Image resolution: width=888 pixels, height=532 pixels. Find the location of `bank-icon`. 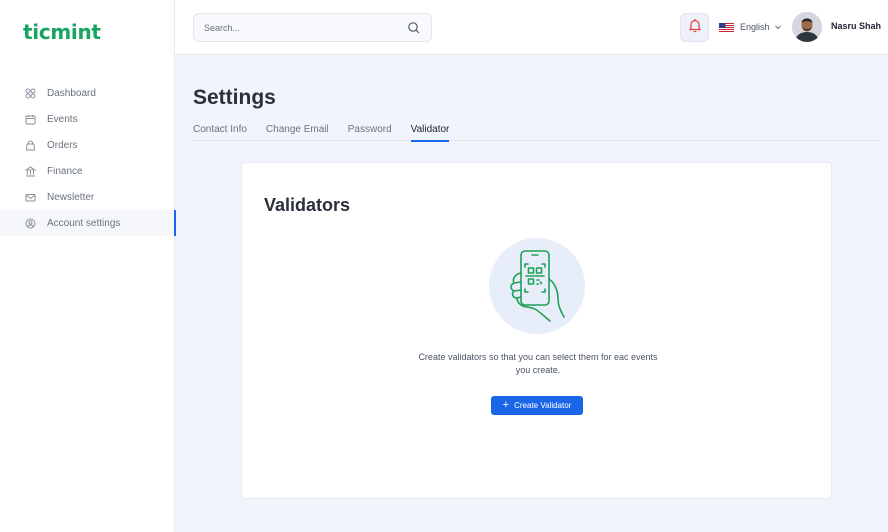

bank-icon is located at coordinates (30, 171).